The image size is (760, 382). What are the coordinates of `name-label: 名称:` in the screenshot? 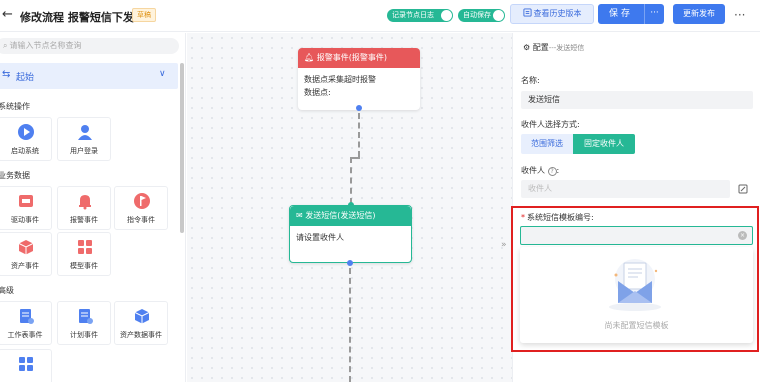 It's located at (530, 80).